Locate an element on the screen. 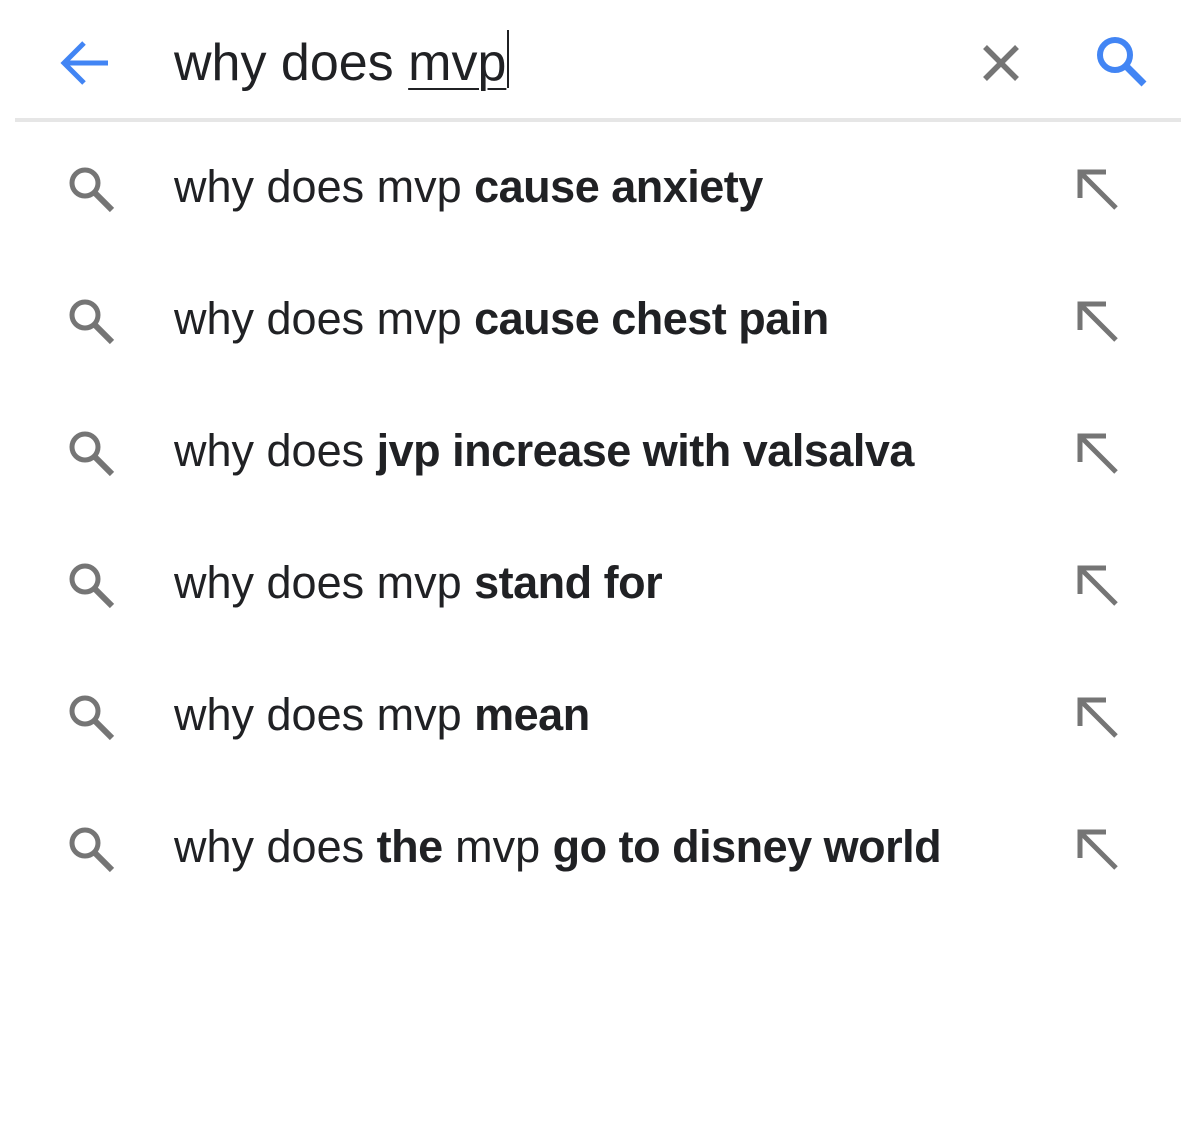 The height and width of the screenshot is (1126, 1200). suggestion-item: why does mvp cause anxiety is located at coordinates (600, 188).